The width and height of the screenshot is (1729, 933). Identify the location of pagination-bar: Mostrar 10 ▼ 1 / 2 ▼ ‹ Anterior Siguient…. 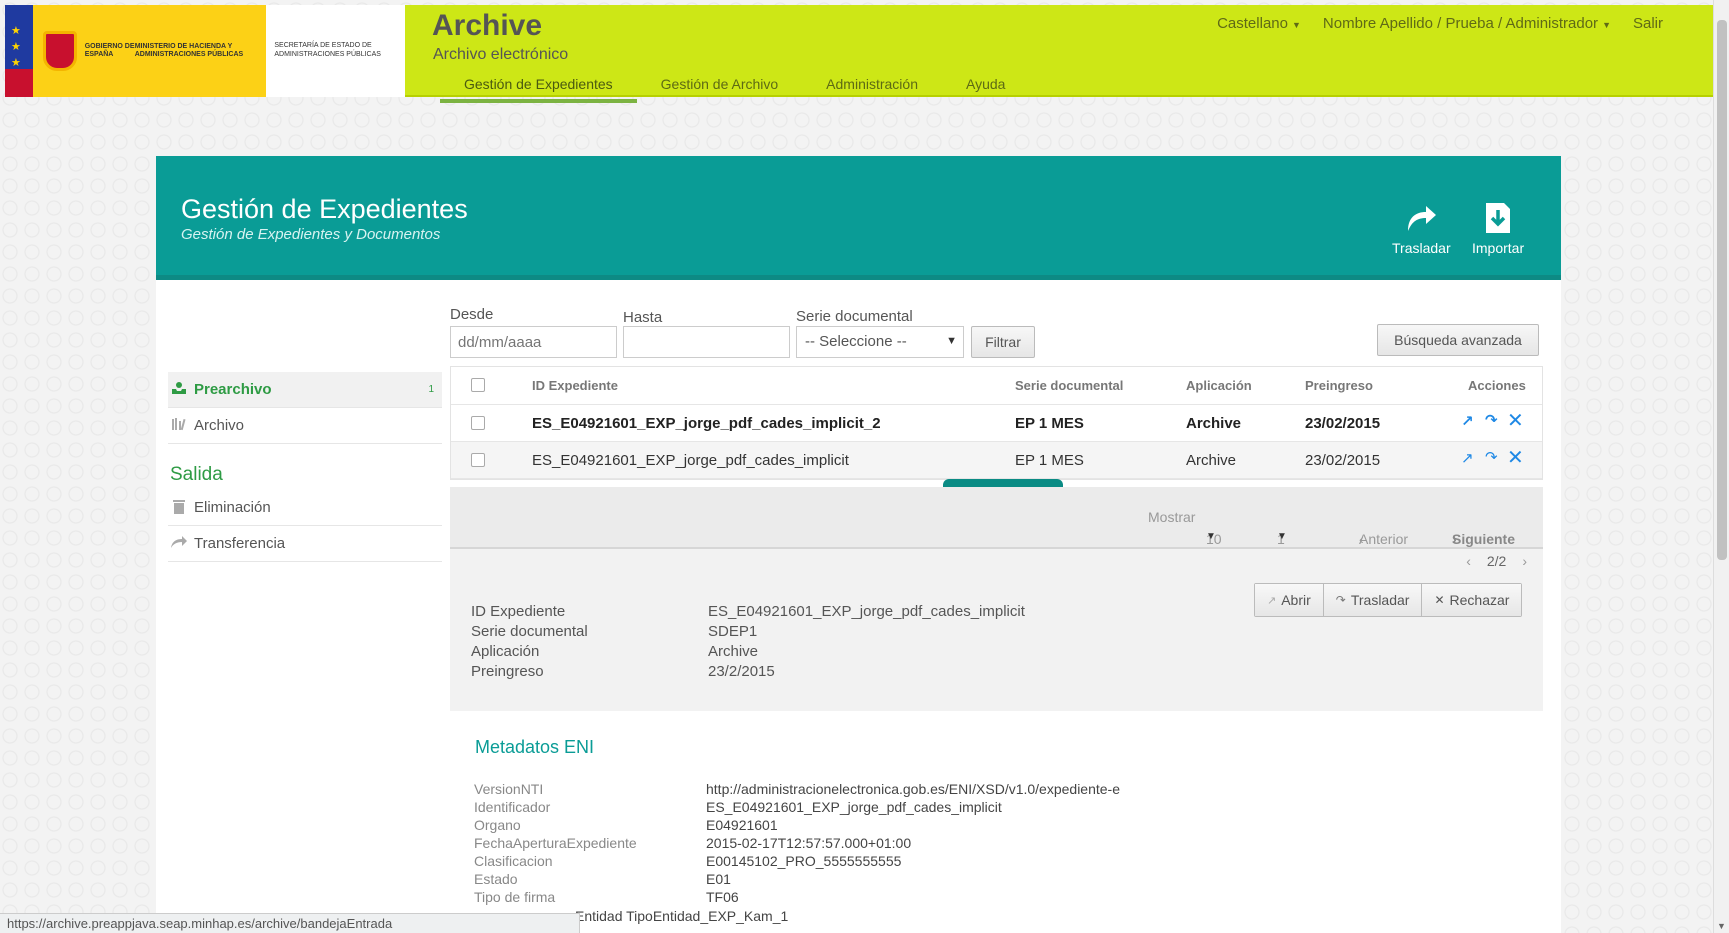
(996, 533).